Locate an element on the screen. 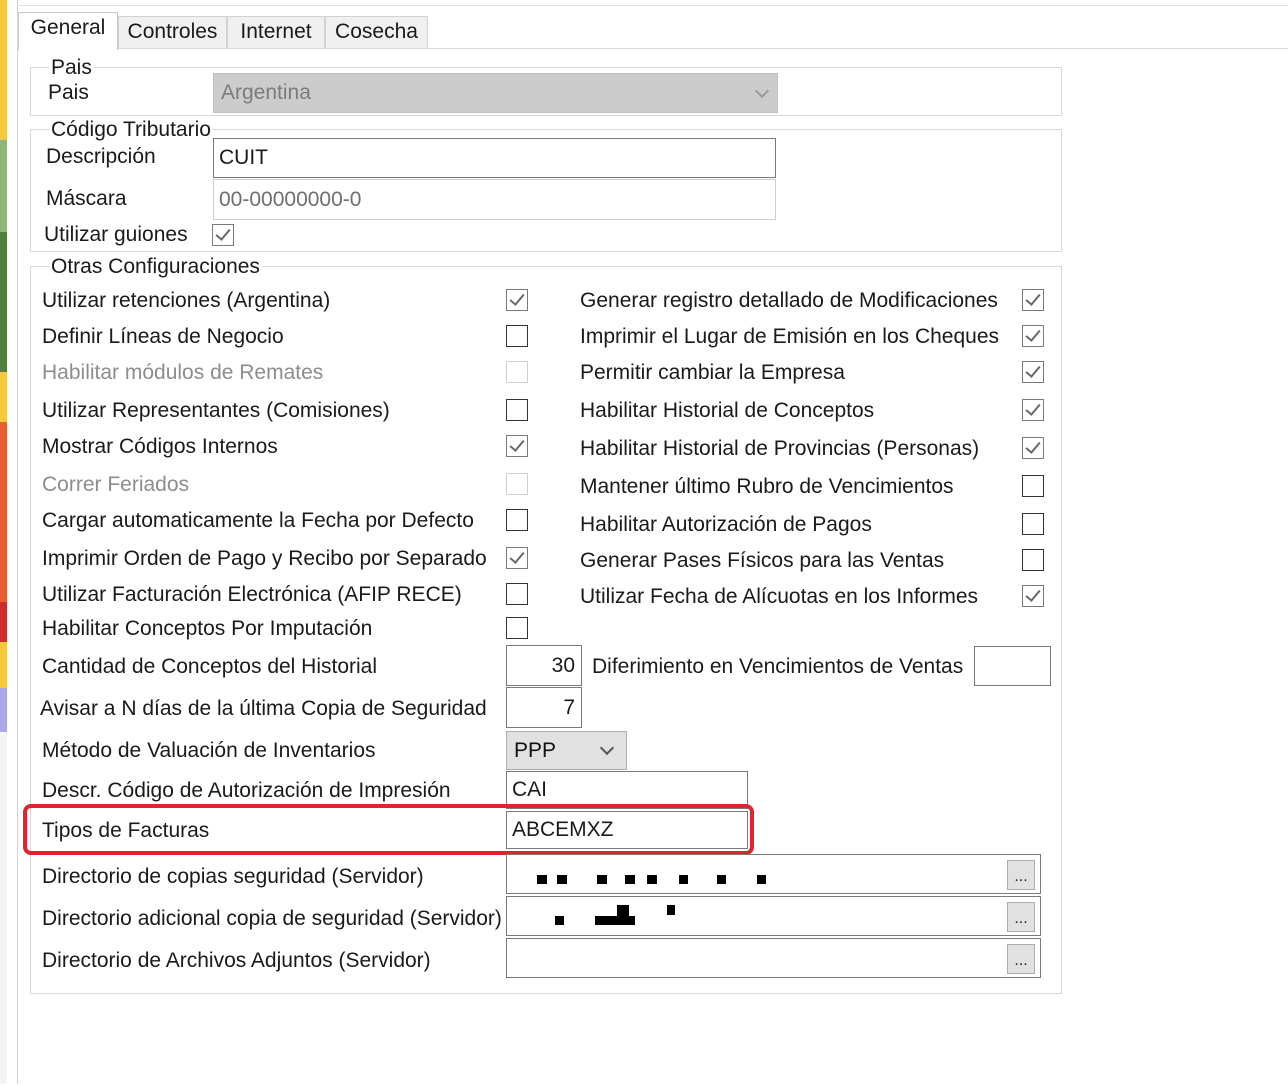  descripcion-input: CUIT is located at coordinates (494, 158).